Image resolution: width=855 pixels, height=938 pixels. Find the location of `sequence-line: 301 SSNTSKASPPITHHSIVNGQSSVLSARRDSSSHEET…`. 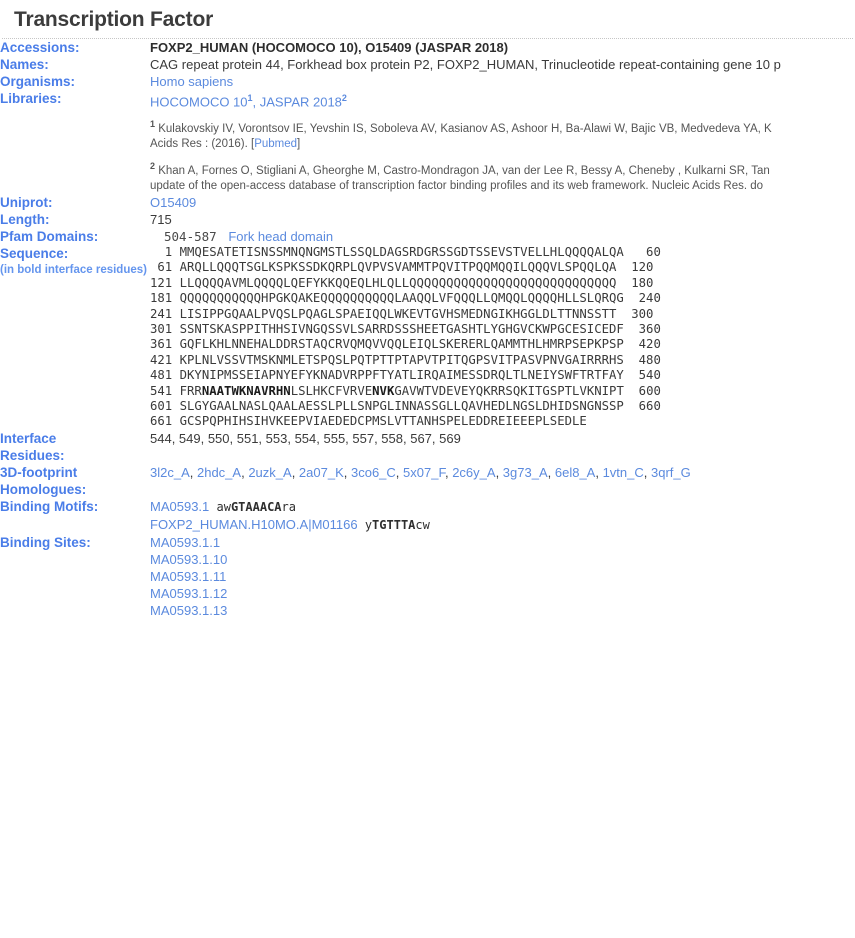

sequence-line: 301 SSNTSKASPPITHHSIVNGQSSVLSARRDSSSHEET… is located at coordinates (502, 329).